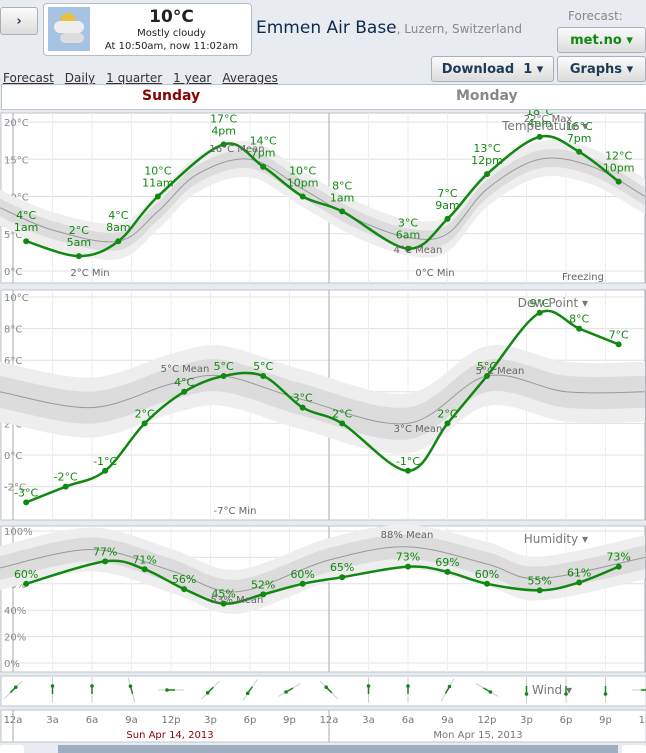  I want to click on time-tick: 12, so click(642, 720).